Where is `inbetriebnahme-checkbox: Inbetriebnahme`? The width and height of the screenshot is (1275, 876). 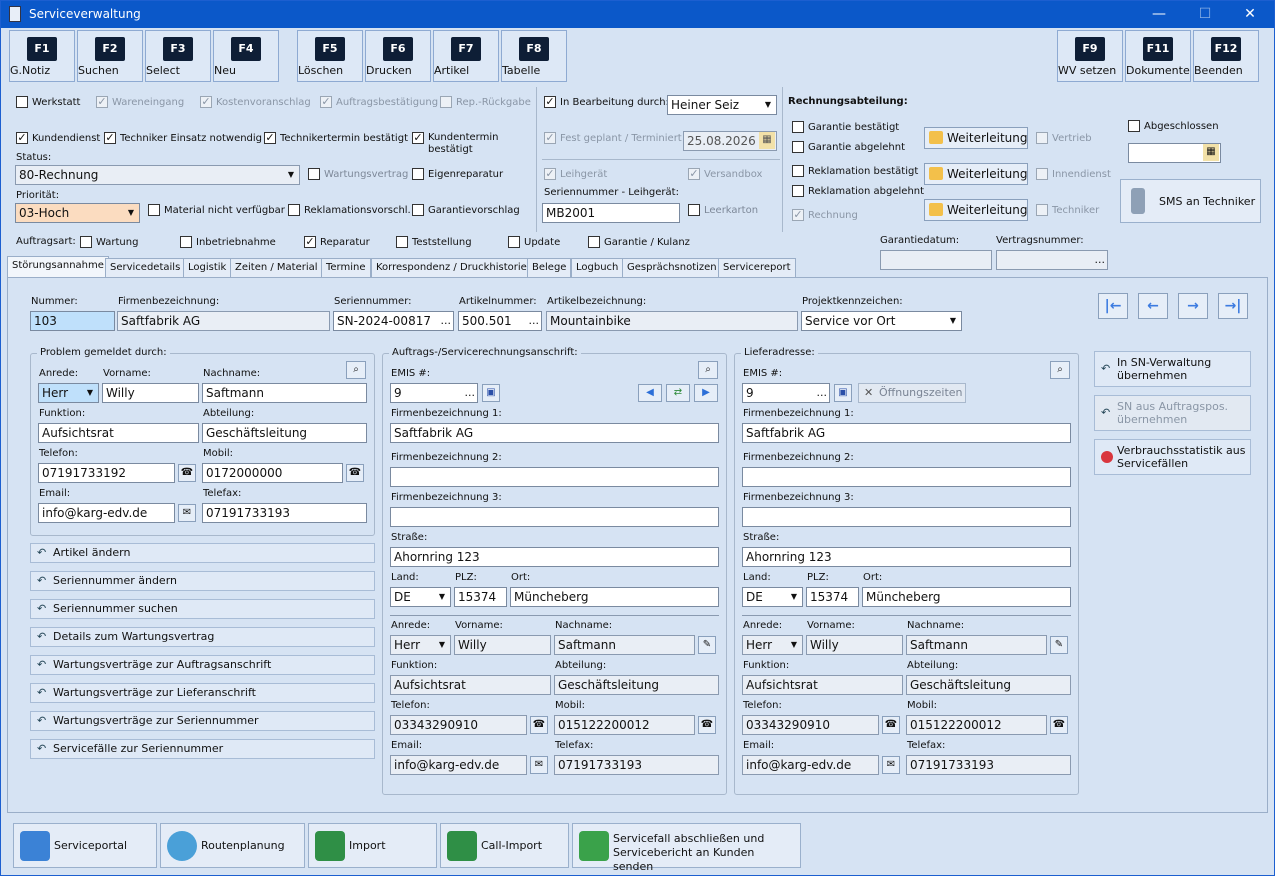 inbetriebnahme-checkbox: Inbetriebnahme is located at coordinates (228, 243).